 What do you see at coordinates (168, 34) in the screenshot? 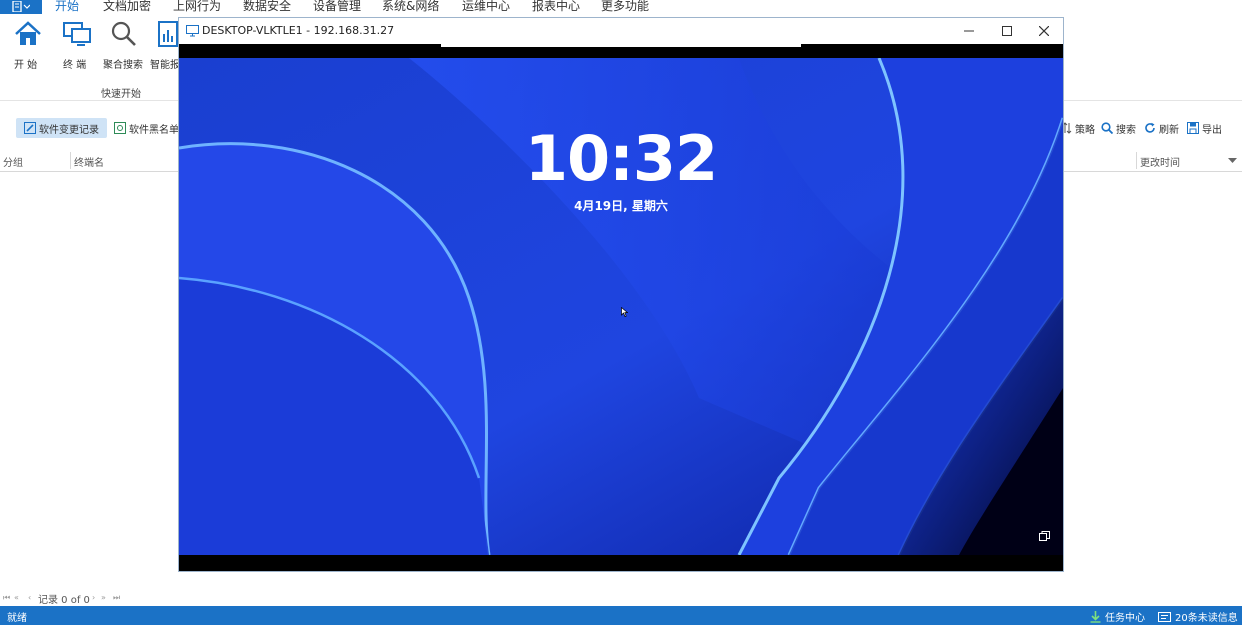
I see `report-icon` at bounding box center [168, 34].